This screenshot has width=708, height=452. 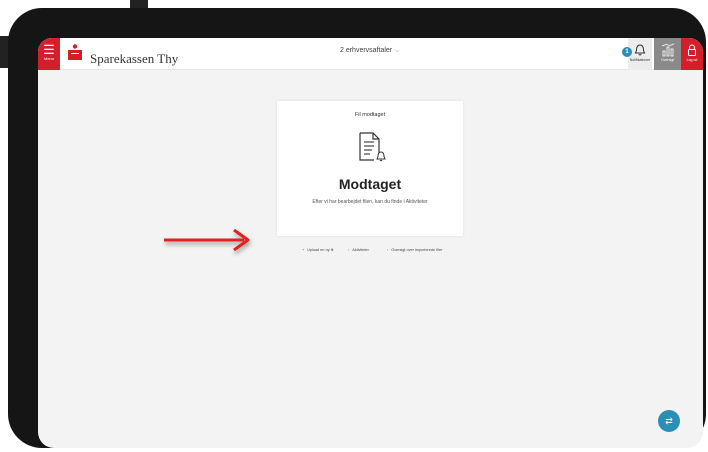 I want to click on bar-chart-icon, so click(x=667, y=50).